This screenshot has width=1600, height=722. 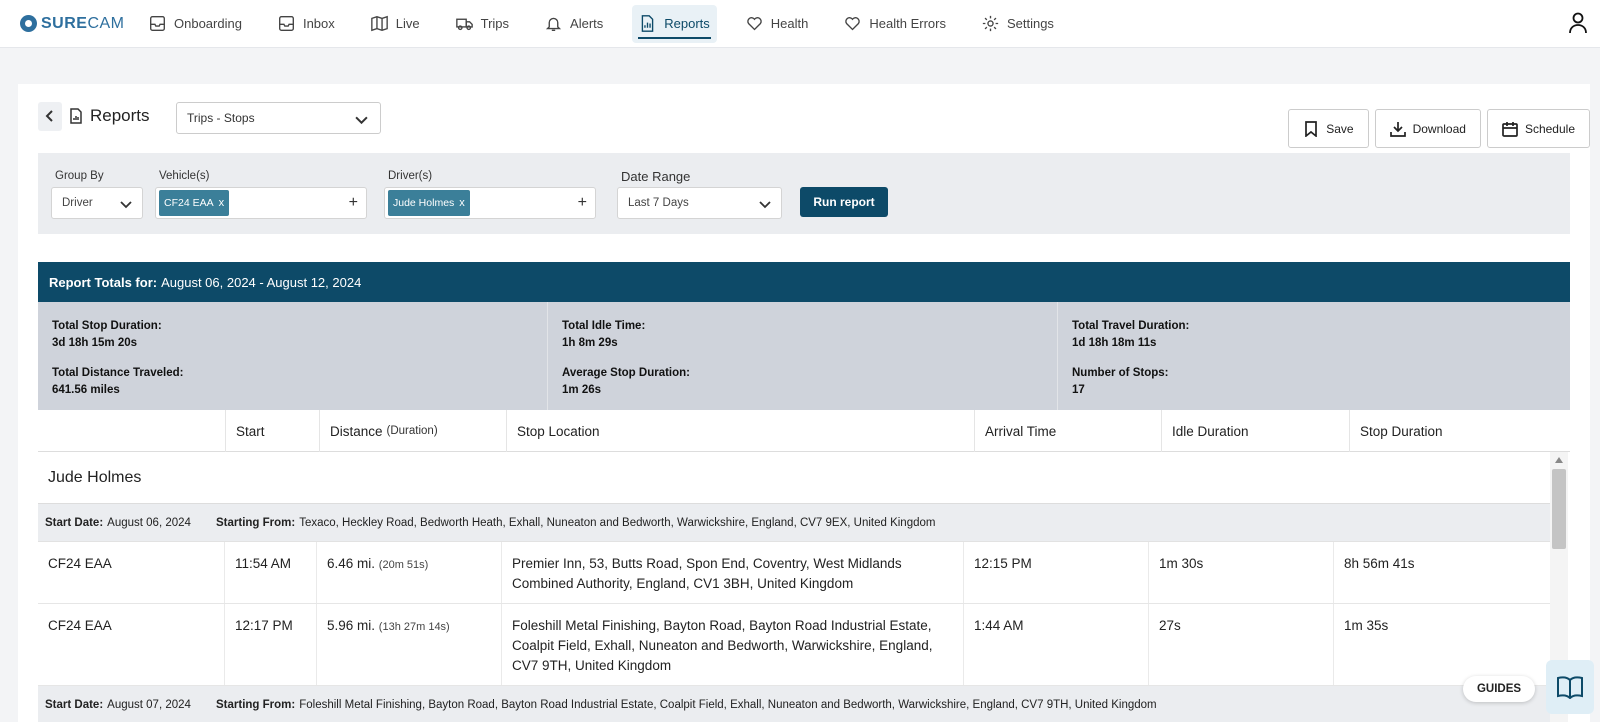 What do you see at coordinates (1559, 509) in the screenshot?
I see `scrollbar-thumb` at bounding box center [1559, 509].